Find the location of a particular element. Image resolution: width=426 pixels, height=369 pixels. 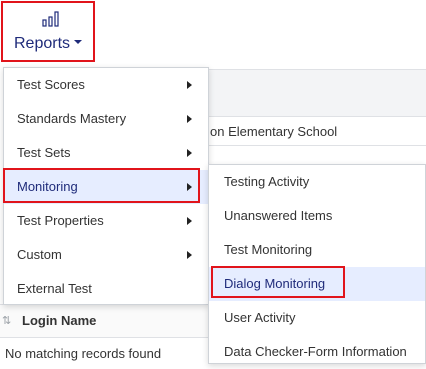

submenu-item-label: Test Monitoring is located at coordinates (268, 249).